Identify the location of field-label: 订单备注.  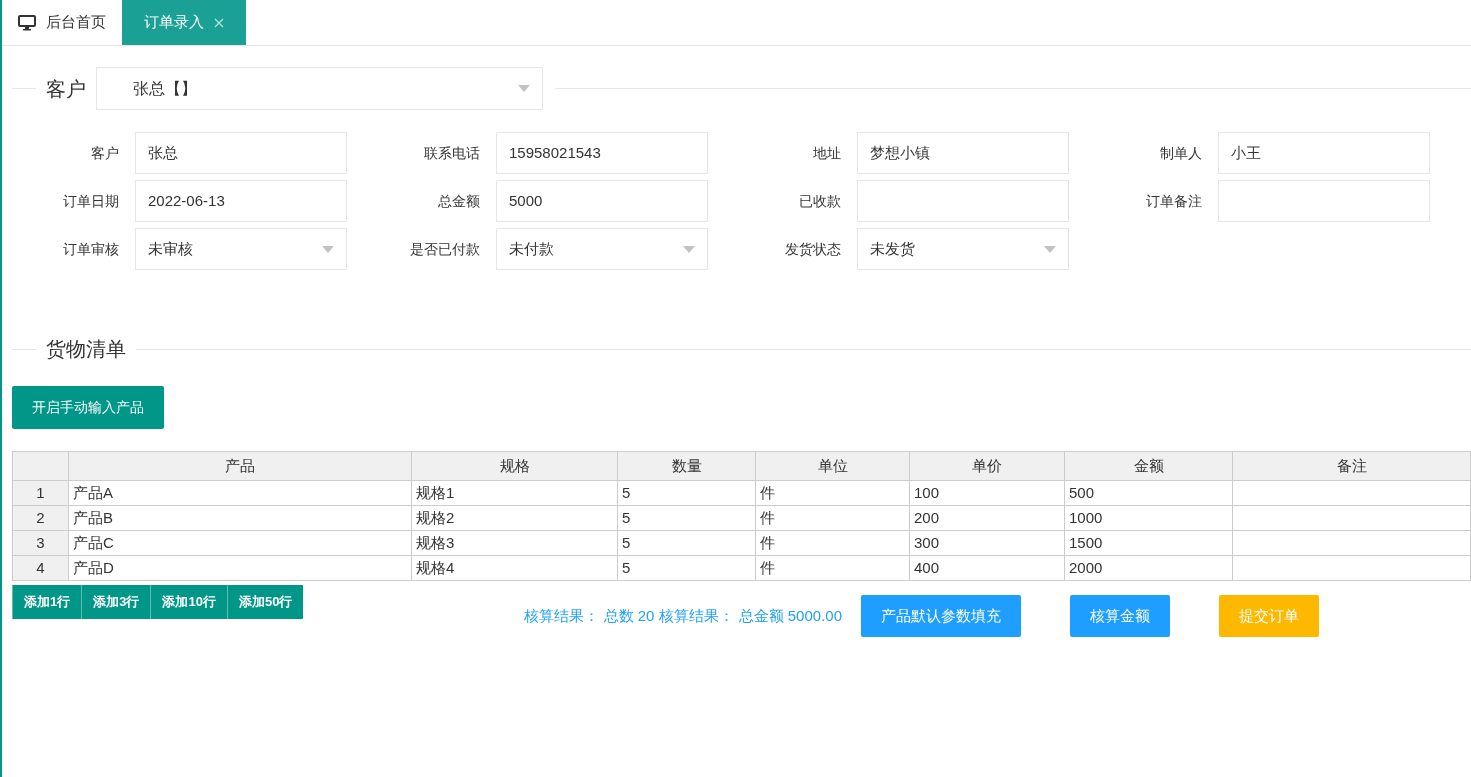
(1173, 201).